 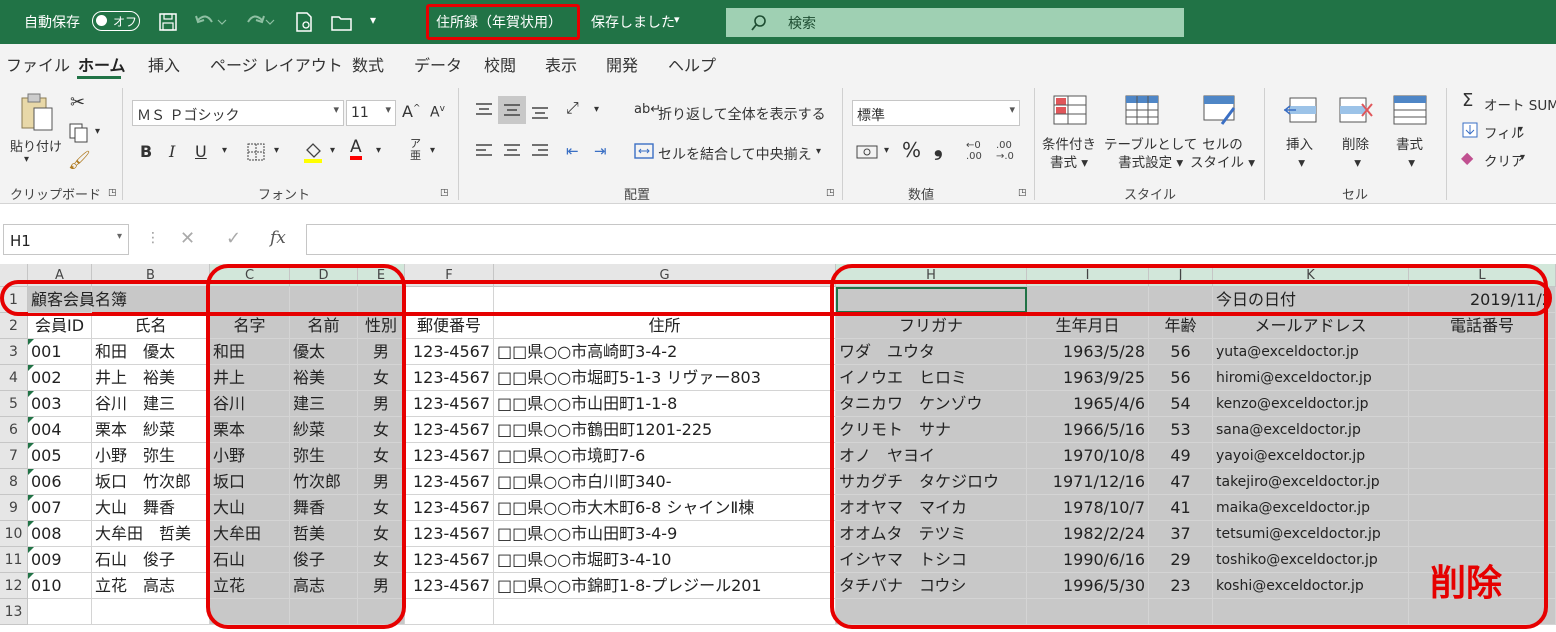 What do you see at coordinates (692, 64) in the screenshot?
I see `tab-help: ヘルプ` at bounding box center [692, 64].